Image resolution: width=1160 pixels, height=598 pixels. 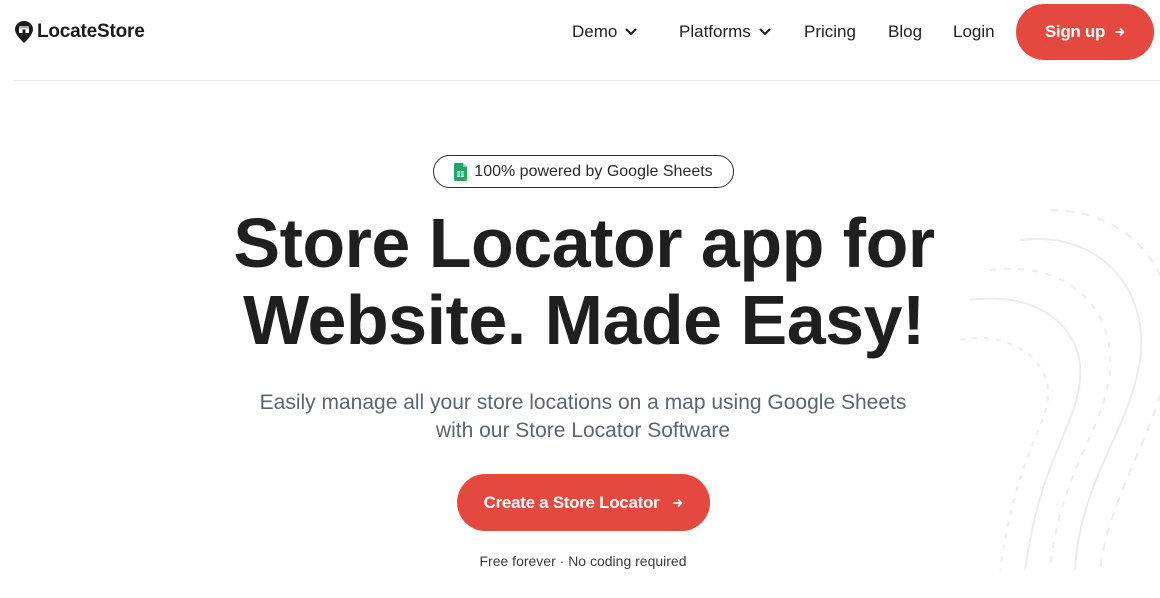 What do you see at coordinates (91, 31) in the screenshot?
I see `brand-name: LocateStore` at bounding box center [91, 31].